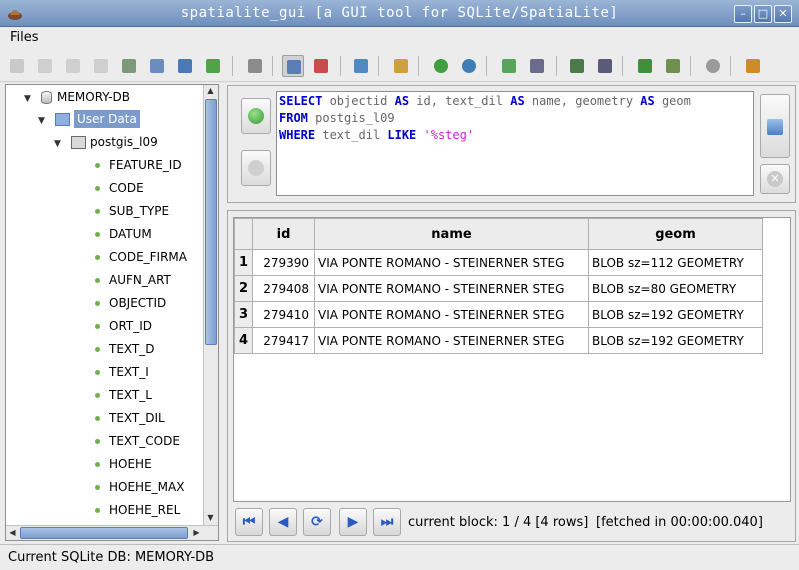 The image size is (799, 570). I want to click on tree-column: HOEHE_REL, so click(137, 510).